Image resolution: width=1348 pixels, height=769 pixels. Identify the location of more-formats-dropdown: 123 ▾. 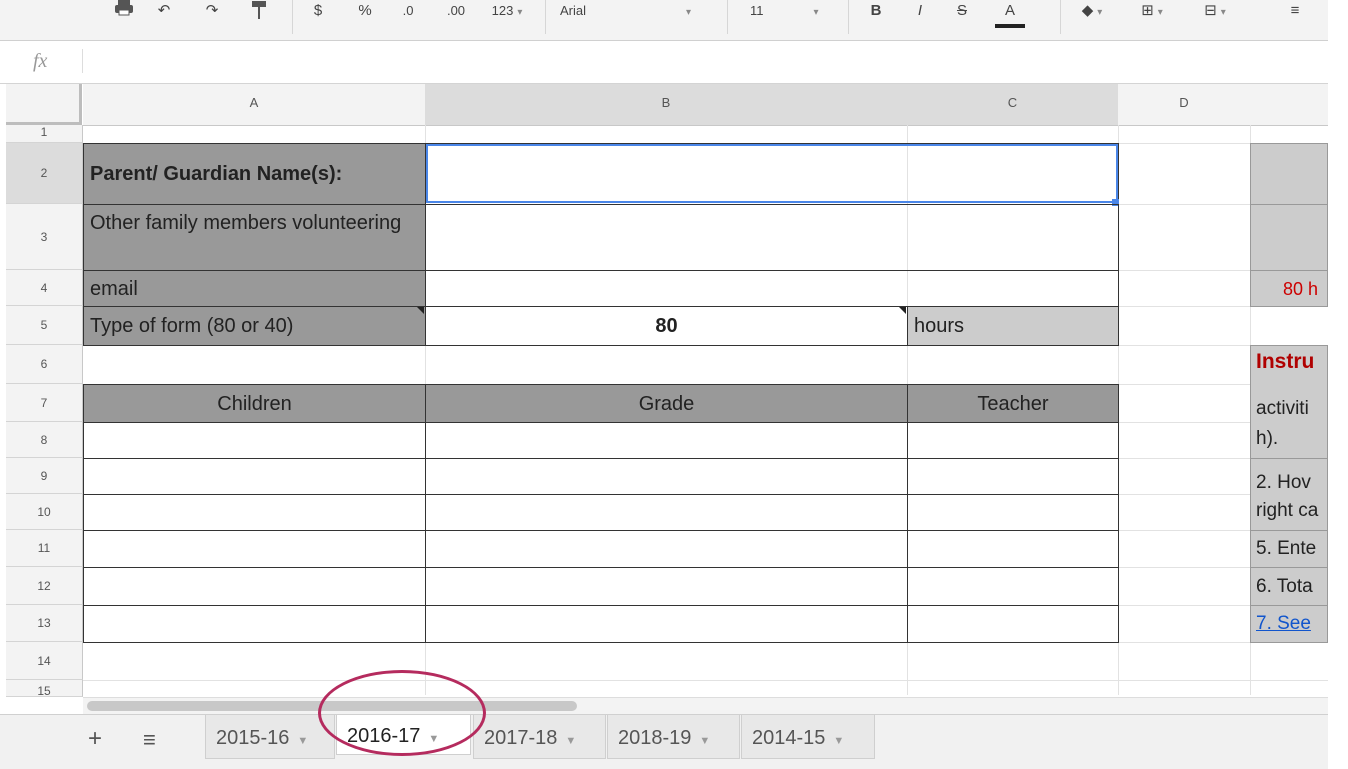
(507, 14).